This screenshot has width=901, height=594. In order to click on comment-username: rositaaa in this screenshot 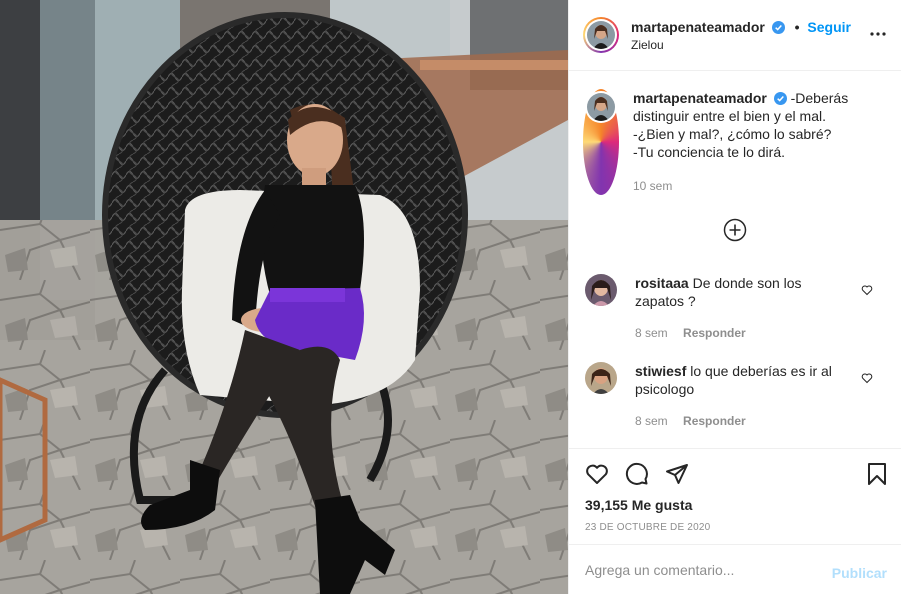, I will do `click(662, 283)`.